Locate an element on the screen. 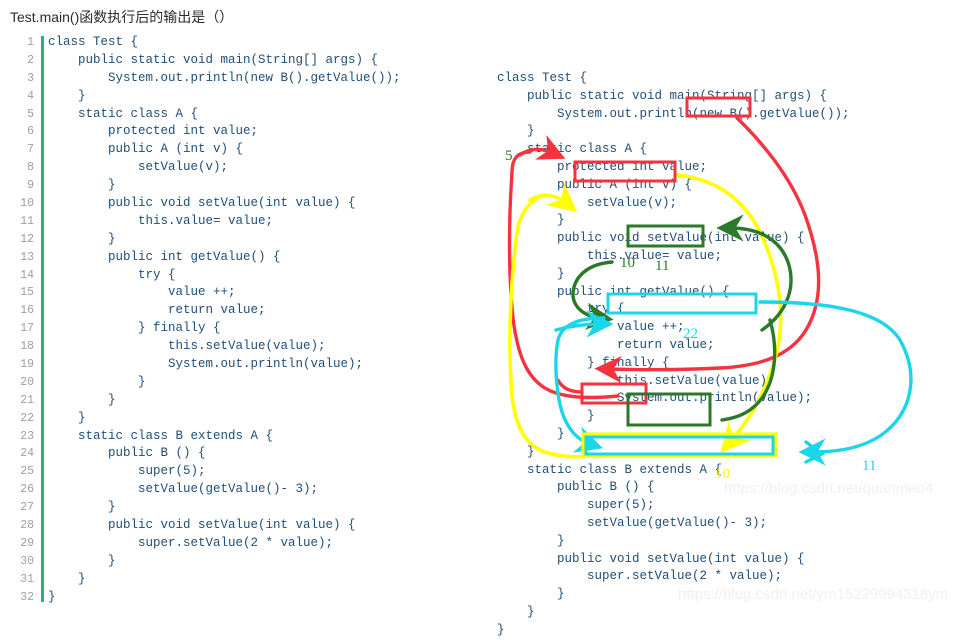 The image size is (968, 640). line-number: 16 is located at coordinates (27, 311).